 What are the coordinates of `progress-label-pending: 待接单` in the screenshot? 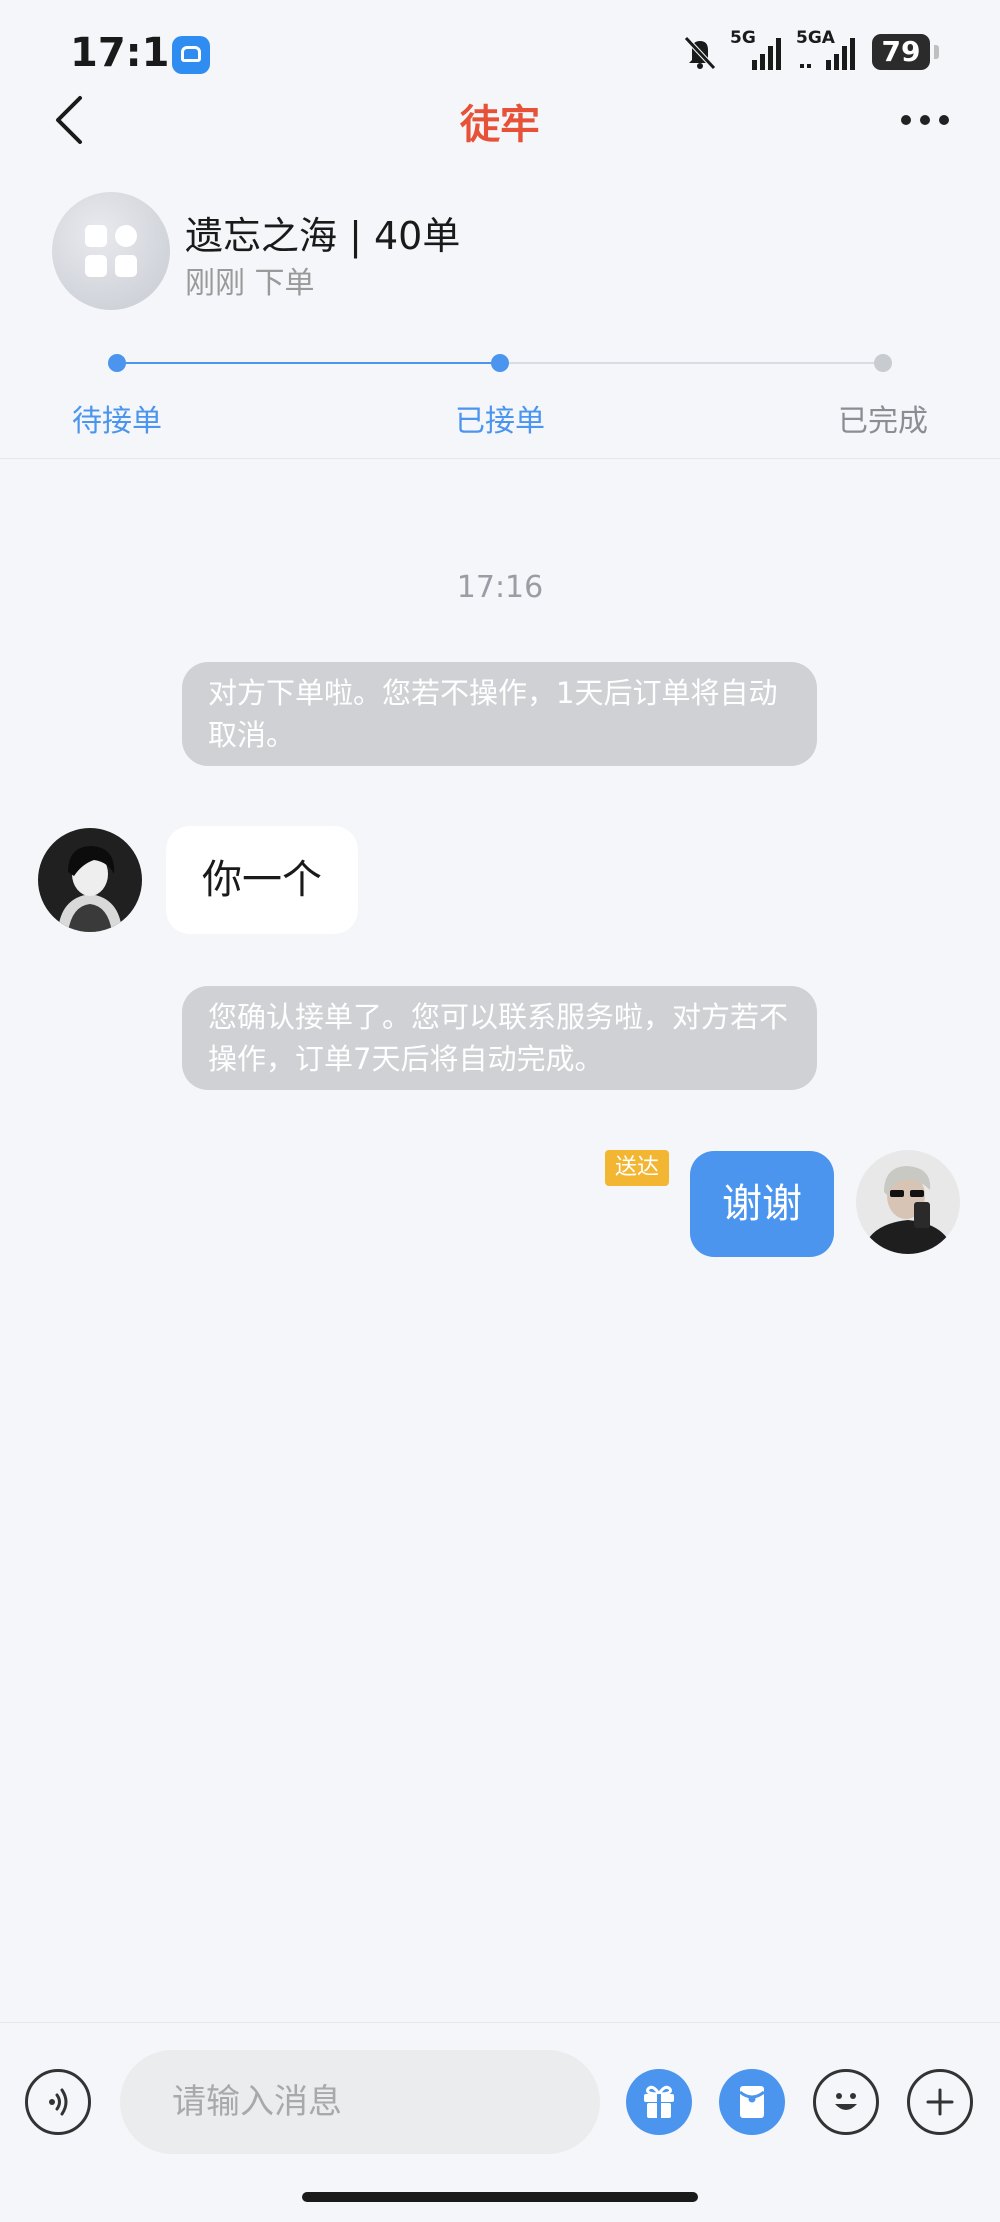 It's located at (117, 421).